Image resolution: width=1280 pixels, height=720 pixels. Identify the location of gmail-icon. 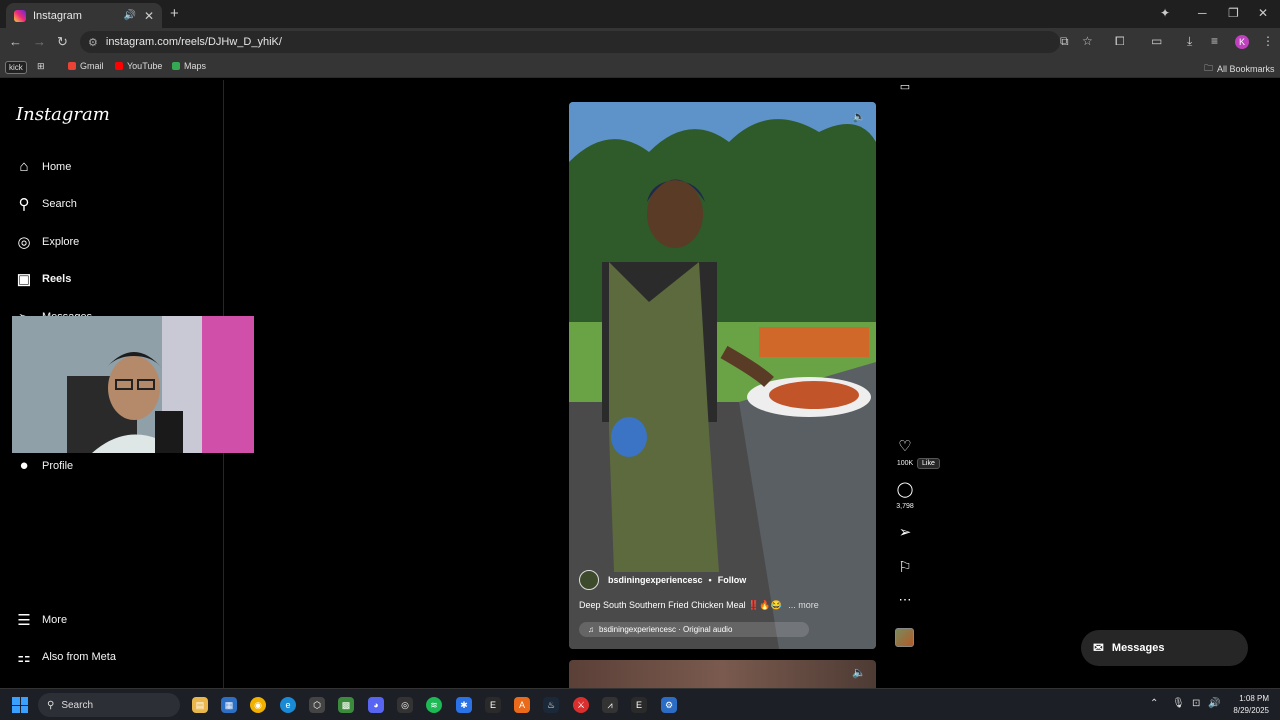
(72, 66).